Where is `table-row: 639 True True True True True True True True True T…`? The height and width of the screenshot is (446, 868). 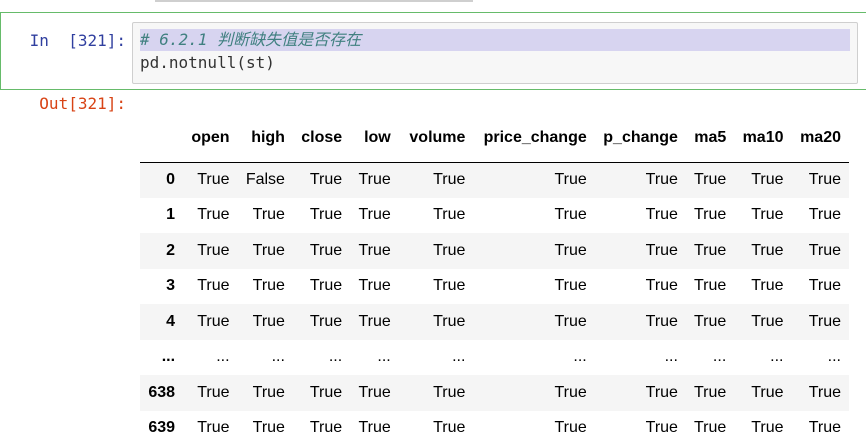
table-row: 639 True True True True True True True True True T… is located at coordinates (494, 428).